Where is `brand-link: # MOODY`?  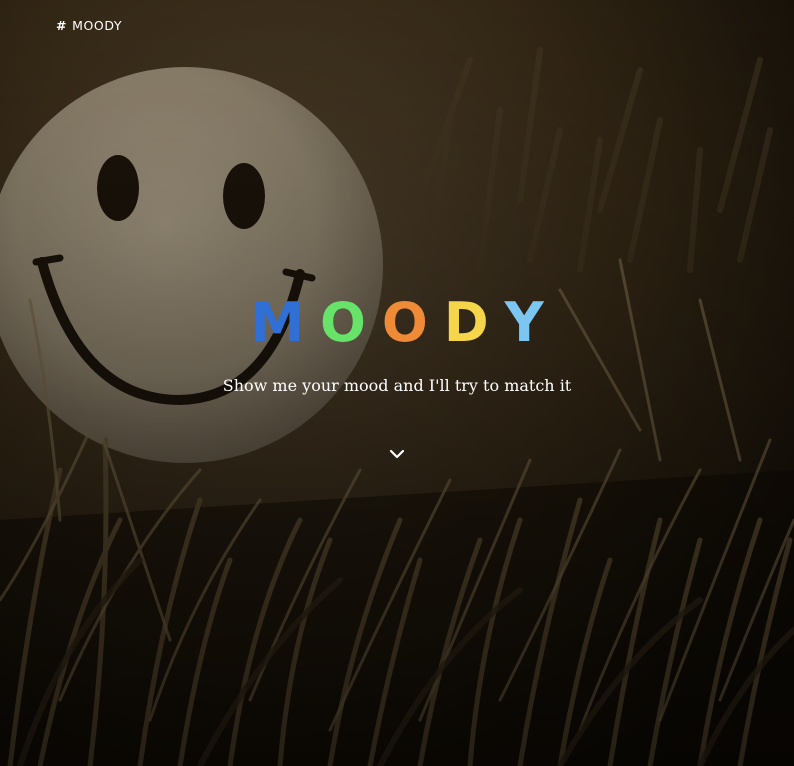
brand-link: # MOODY is located at coordinates (89, 25).